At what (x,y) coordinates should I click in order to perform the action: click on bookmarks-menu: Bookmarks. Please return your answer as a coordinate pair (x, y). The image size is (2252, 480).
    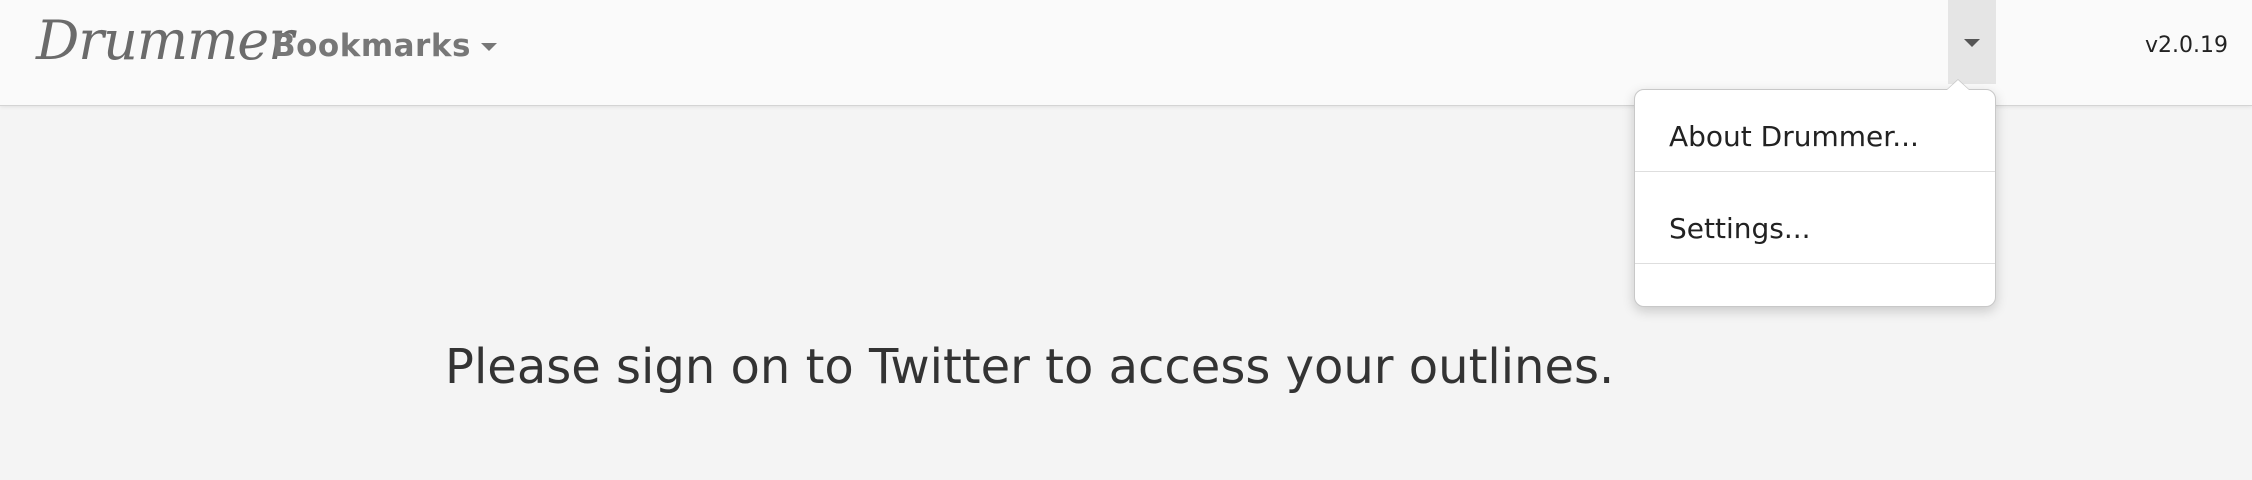
    Looking at the image, I should click on (384, 46).